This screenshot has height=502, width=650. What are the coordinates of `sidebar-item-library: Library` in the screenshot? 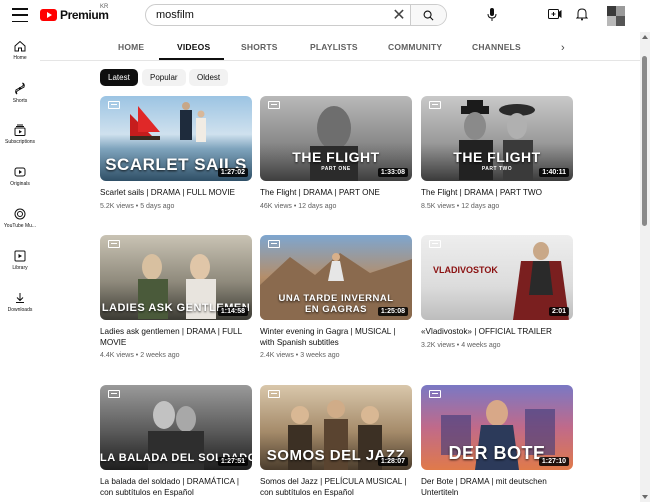 It's located at (20, 268).